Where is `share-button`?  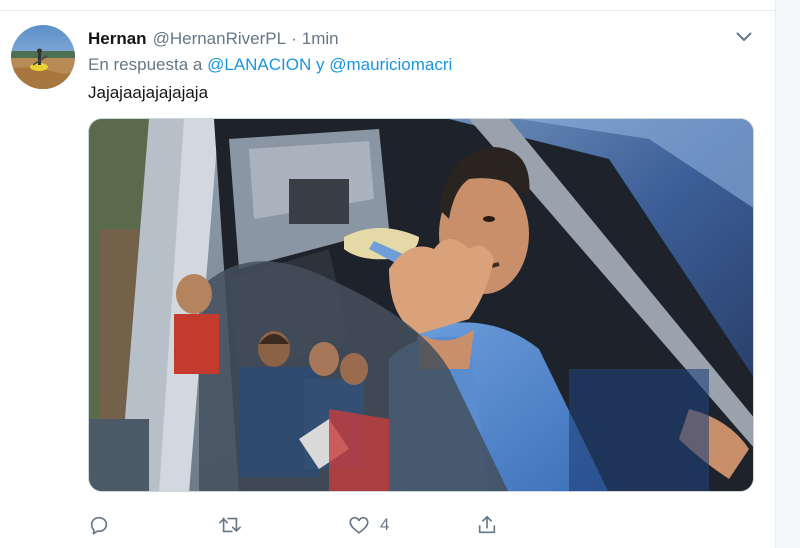 share-button is located at coordinates (492, 525).